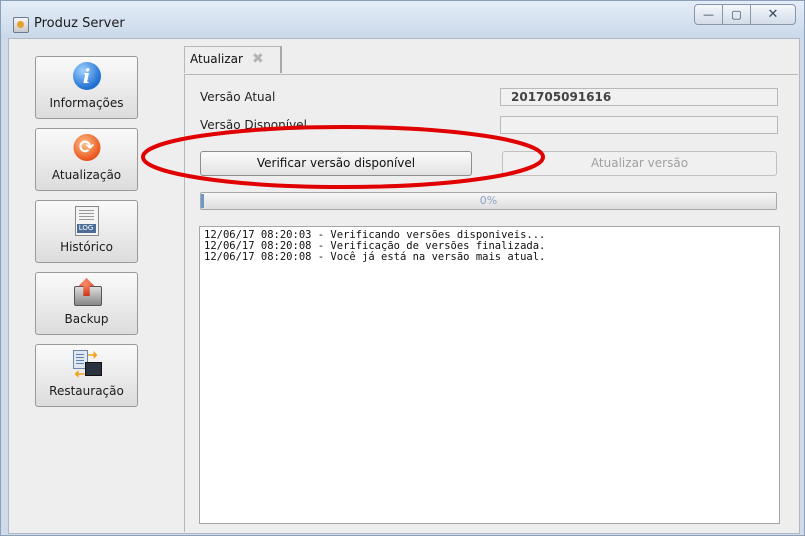 This screenshot has width=805, height=536. I want to click on title-bar: Produz Server — ▢ ✕, so click(402, 20).